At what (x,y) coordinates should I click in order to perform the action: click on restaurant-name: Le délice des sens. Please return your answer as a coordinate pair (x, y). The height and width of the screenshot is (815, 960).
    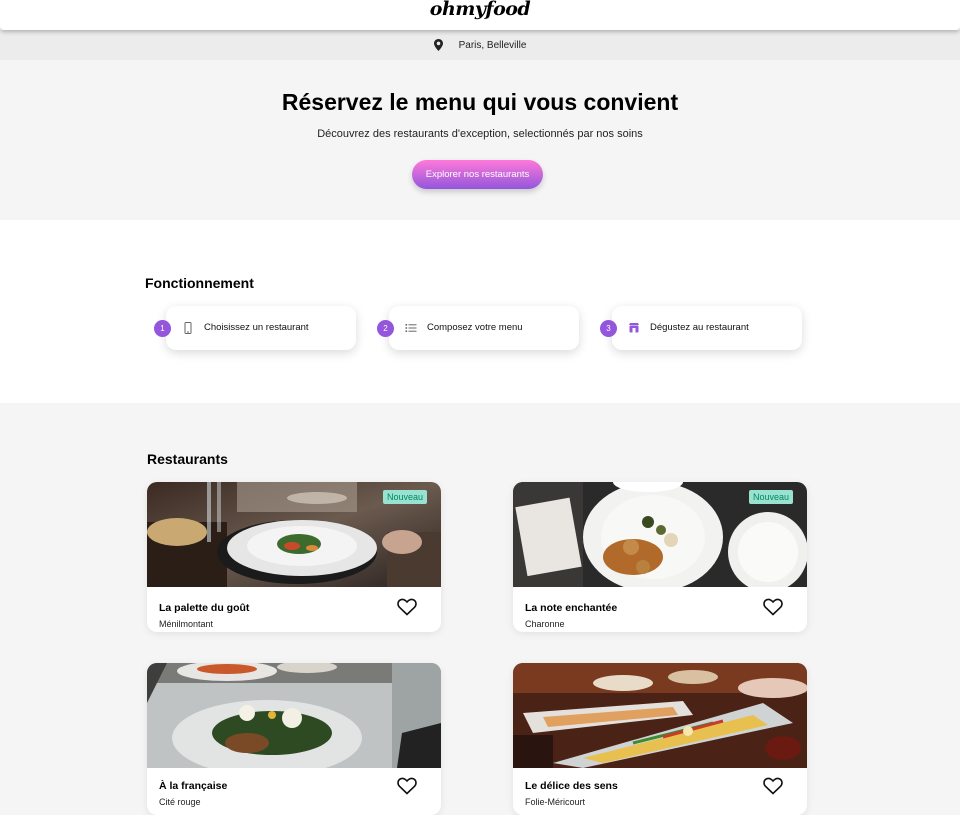
    Looking at the image, I should click on (571, 786).